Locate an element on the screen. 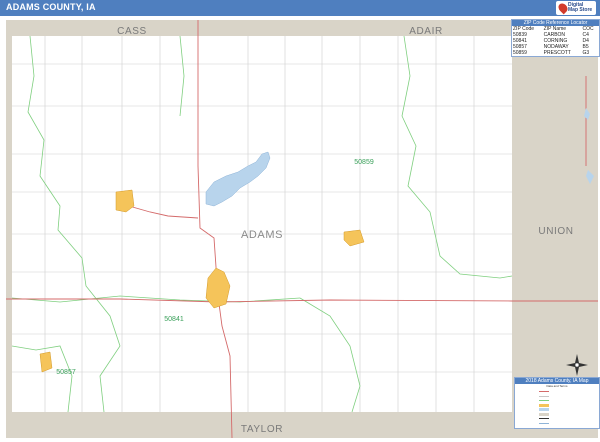 This screenshot has width=600, height=442. publisher-logo: Digital Map Store is located at coordinates (576, 8).